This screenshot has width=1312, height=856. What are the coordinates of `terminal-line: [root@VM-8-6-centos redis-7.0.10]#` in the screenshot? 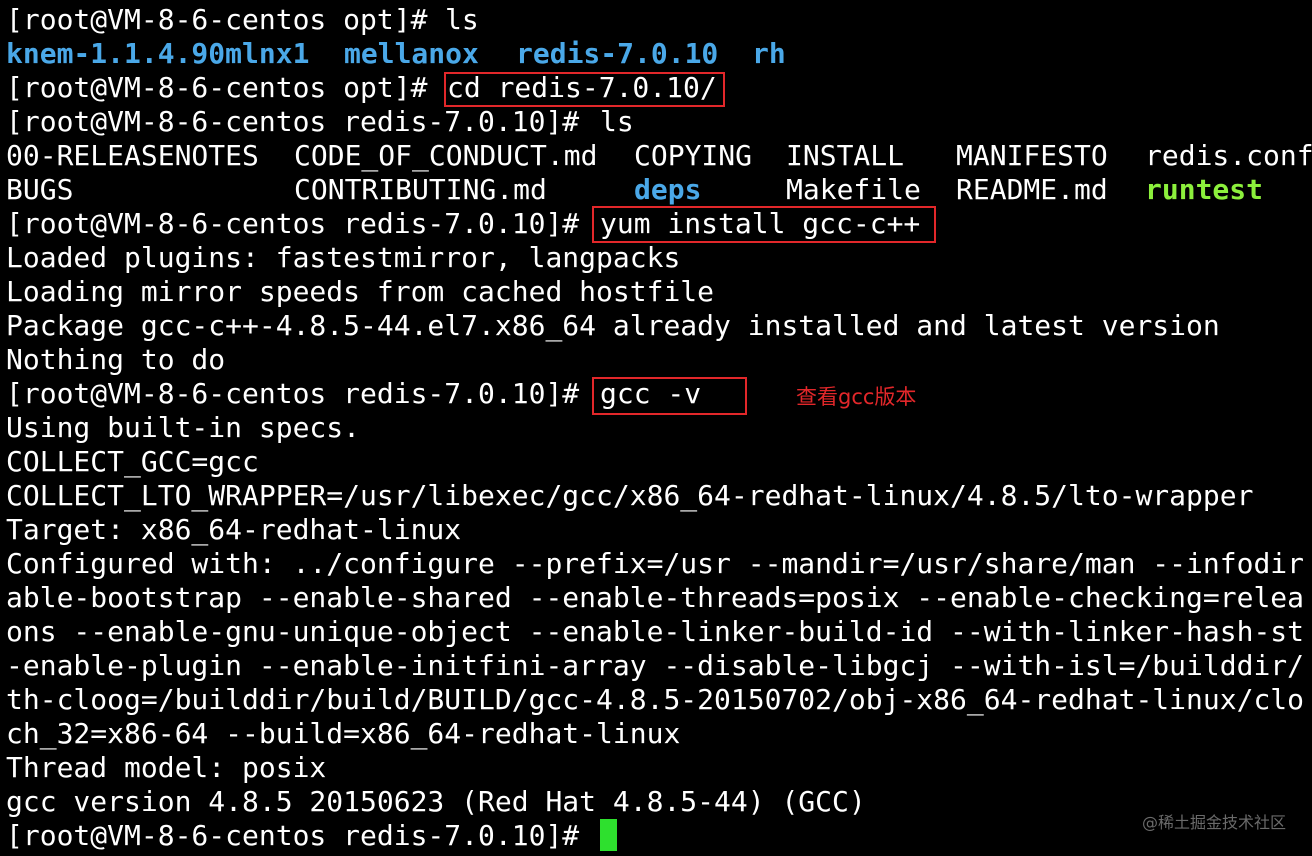 It's located at (292, 836).